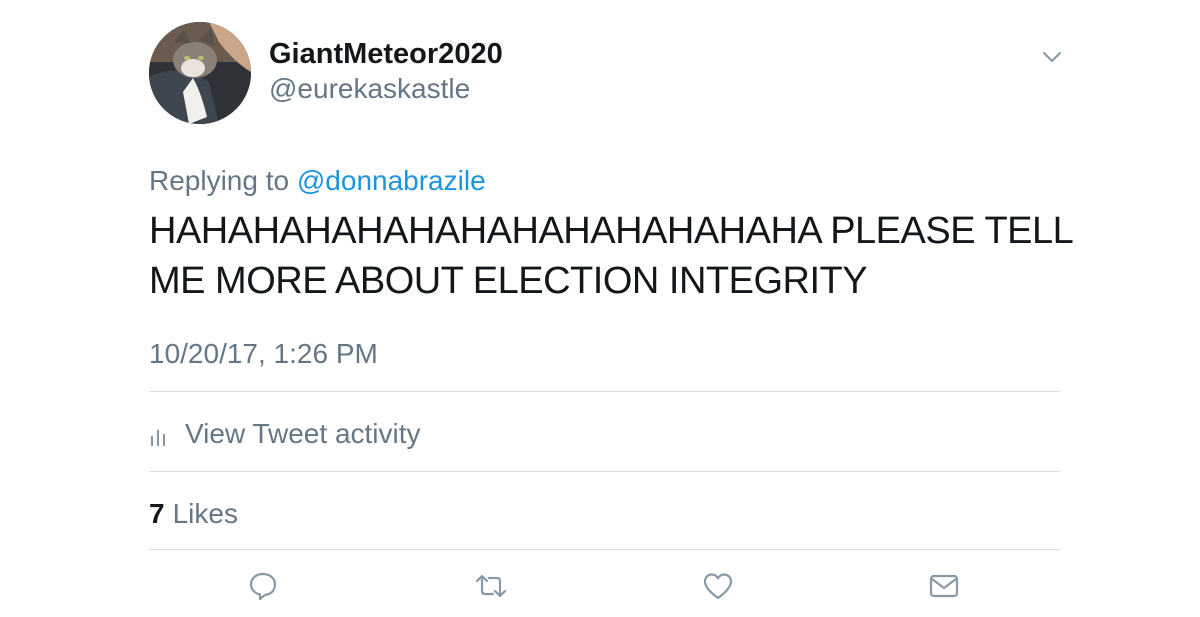 This screenshot has width=1200, height=617. I want to click on cat-avatar-image, so click(200, 73).